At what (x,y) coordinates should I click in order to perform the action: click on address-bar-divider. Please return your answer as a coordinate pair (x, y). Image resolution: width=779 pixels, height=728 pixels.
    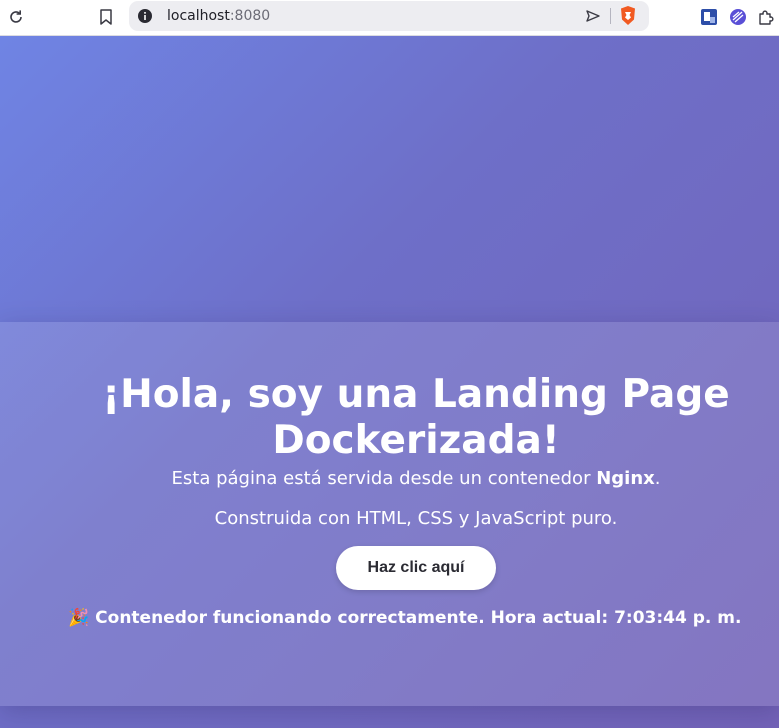
    Looking at the image, I should click on (610, 16).